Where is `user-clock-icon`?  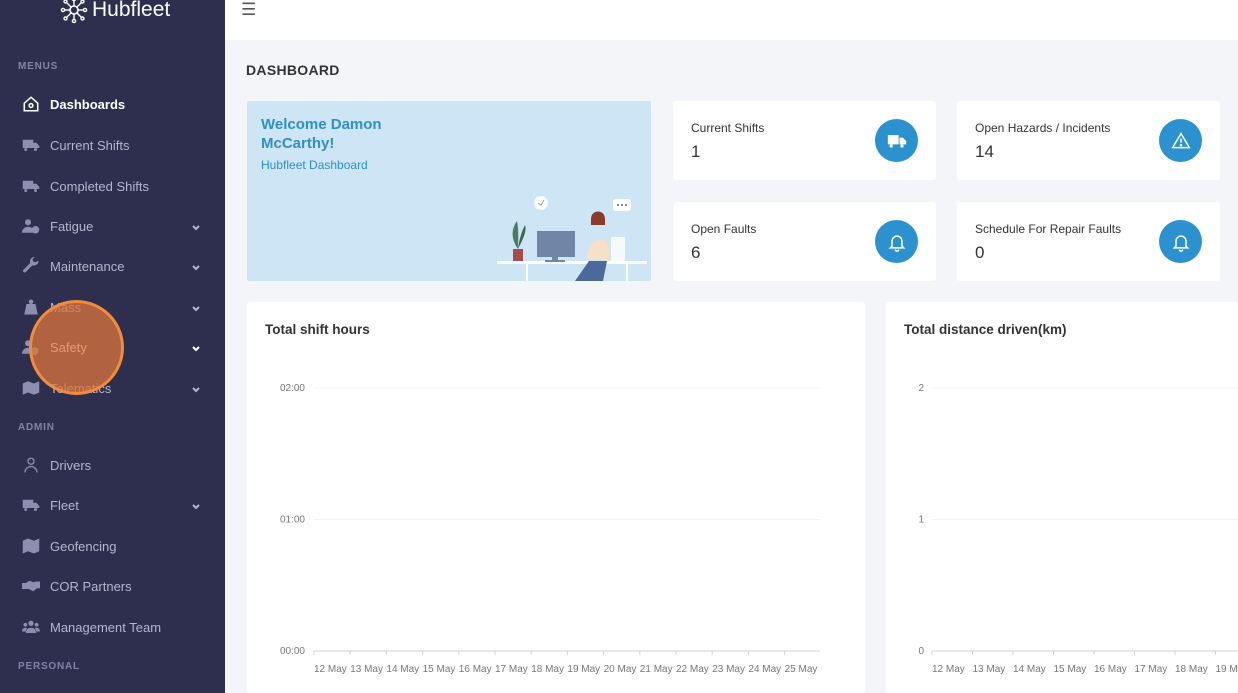 user-clock-icon is located at coordinates (31, 226).